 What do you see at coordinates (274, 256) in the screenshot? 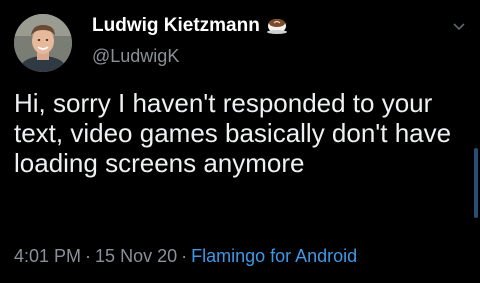
I see `tweet-source-link: Flamingo for Android` at bounding box center [274, 256].